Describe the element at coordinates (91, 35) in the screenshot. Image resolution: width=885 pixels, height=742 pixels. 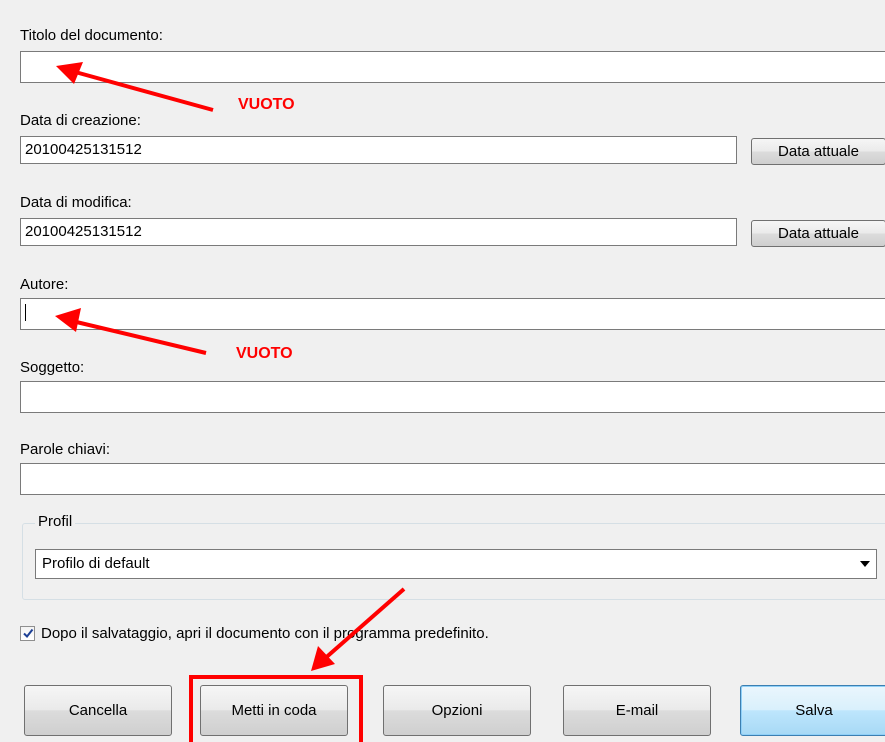
I see `title-label: Titolo del documento:` at that location.